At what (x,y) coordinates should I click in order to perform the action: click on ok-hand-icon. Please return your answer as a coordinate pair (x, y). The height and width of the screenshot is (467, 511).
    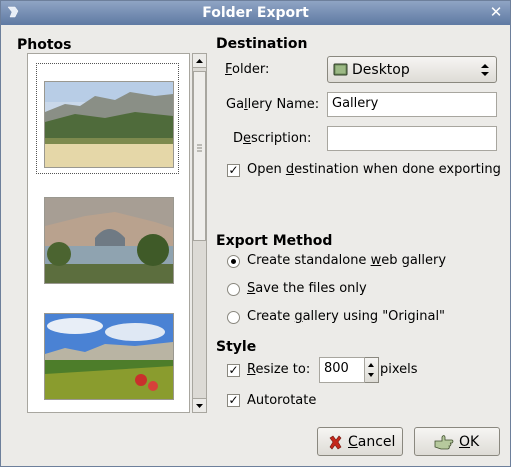
    Looking at the image, I should click on (444, 442).